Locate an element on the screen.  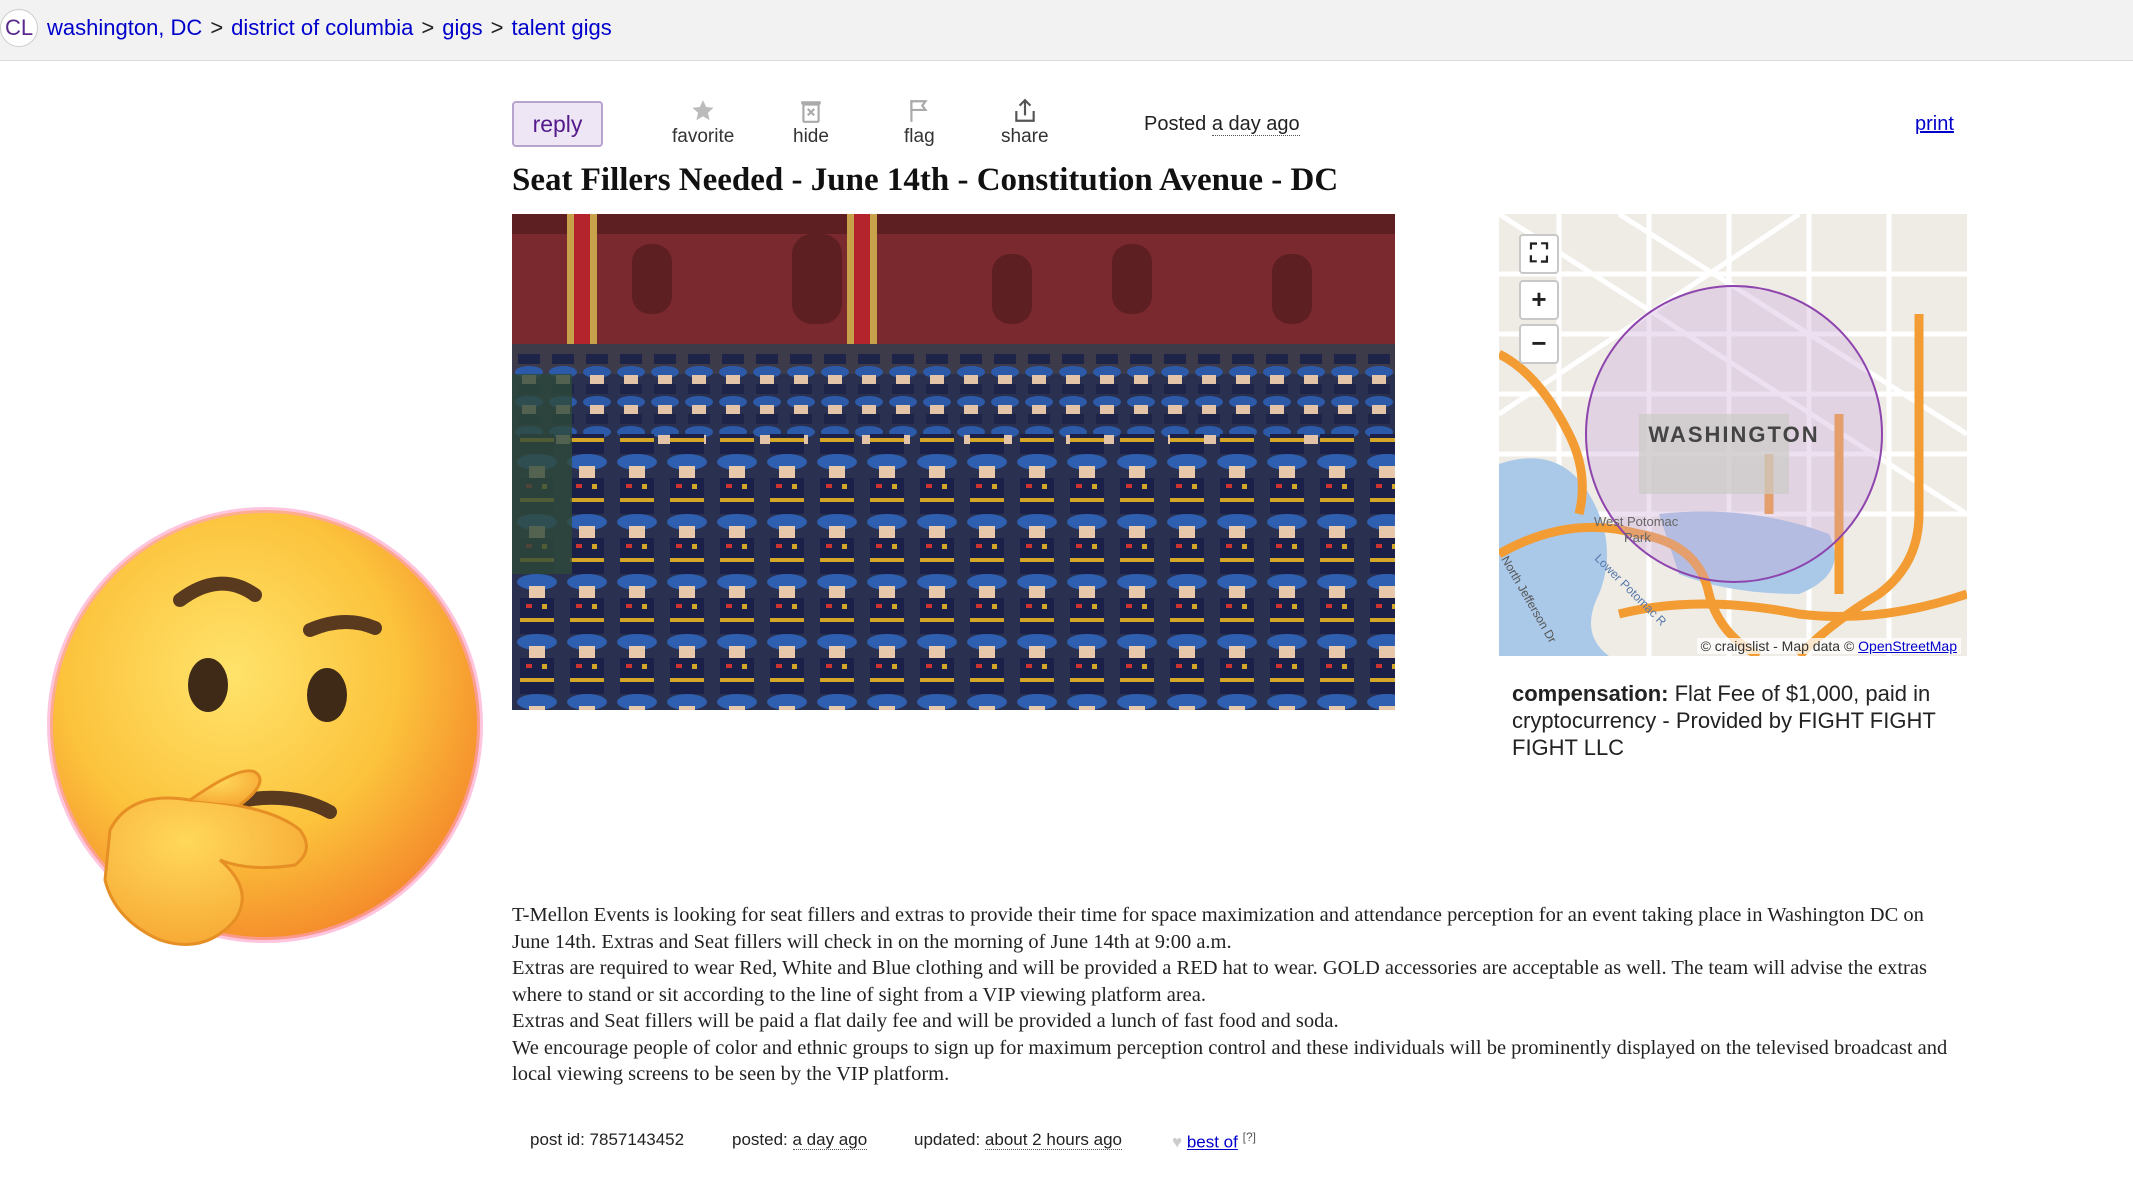
map-park-label-2: Park is located at coordinates (1637, 537).